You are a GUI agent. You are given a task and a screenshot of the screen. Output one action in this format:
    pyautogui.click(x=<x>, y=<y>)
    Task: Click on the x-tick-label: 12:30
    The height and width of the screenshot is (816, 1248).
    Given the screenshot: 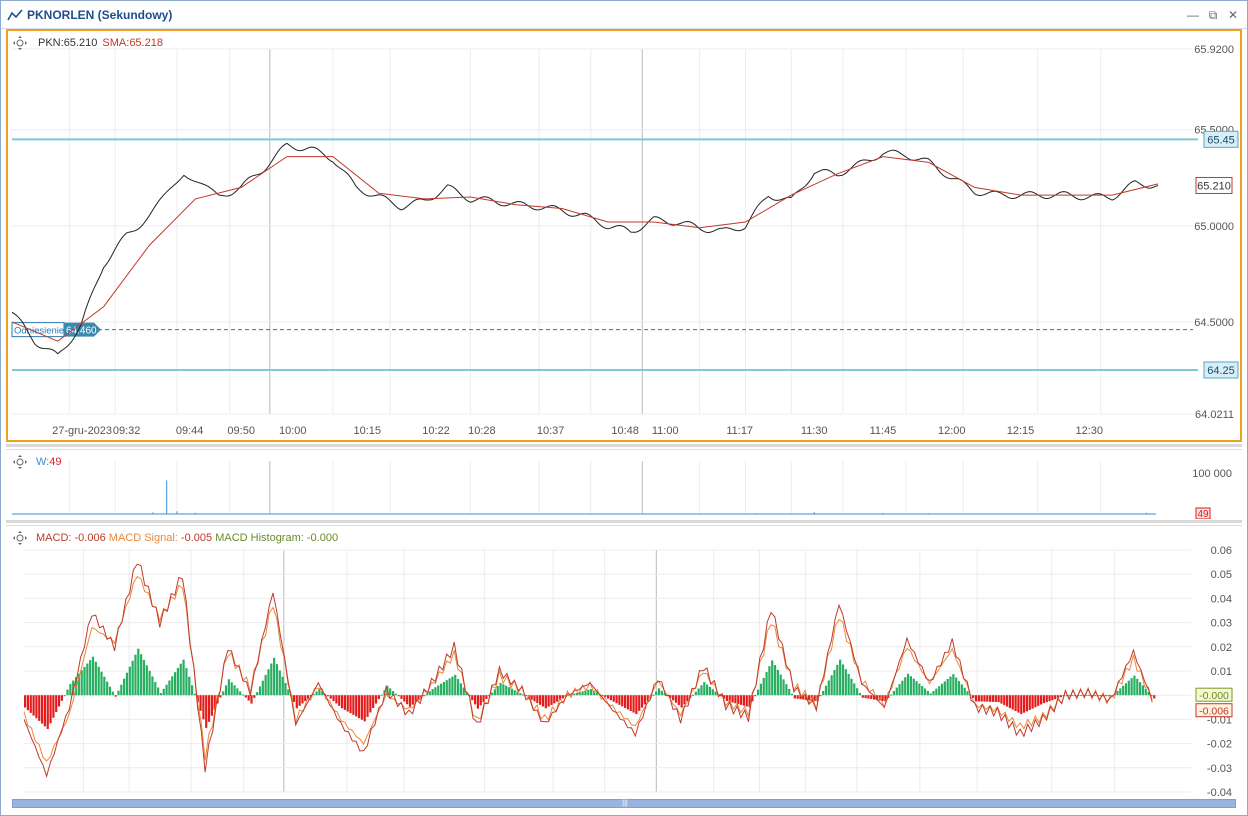 What is the action you would take?
    pyautogui.click(x=1089, y=431)
    